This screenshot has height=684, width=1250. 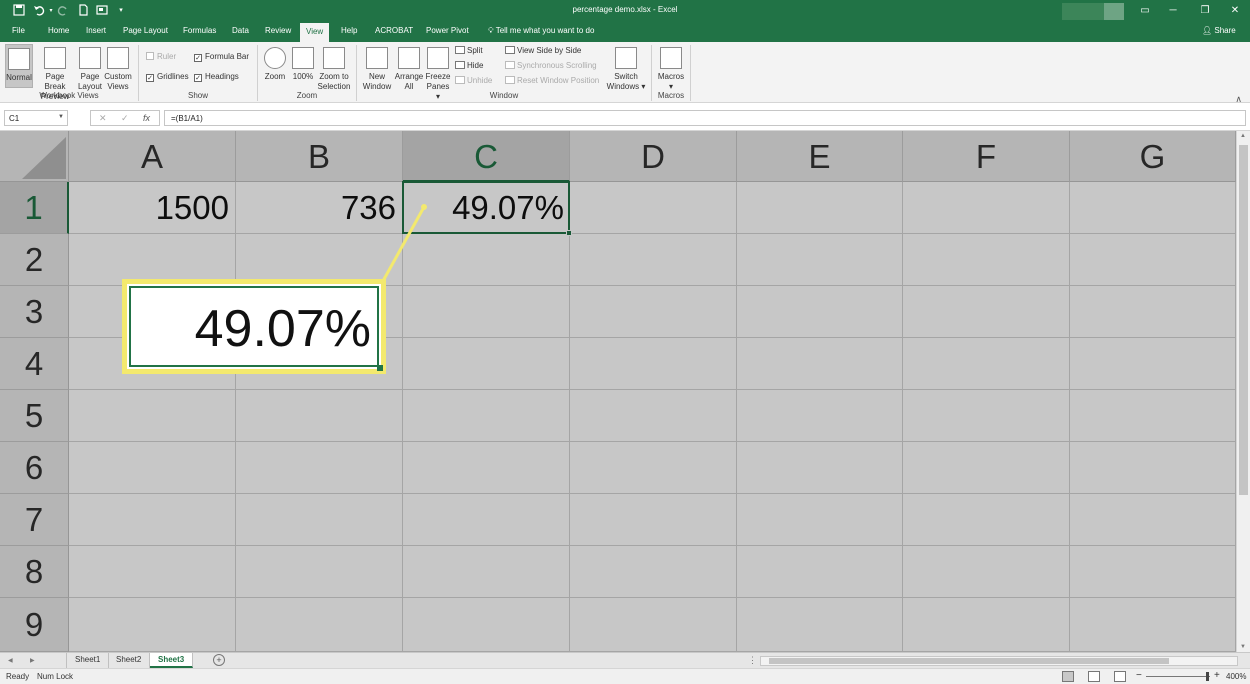 I want to click on zoom-slider, so click(x=1178, y=676).